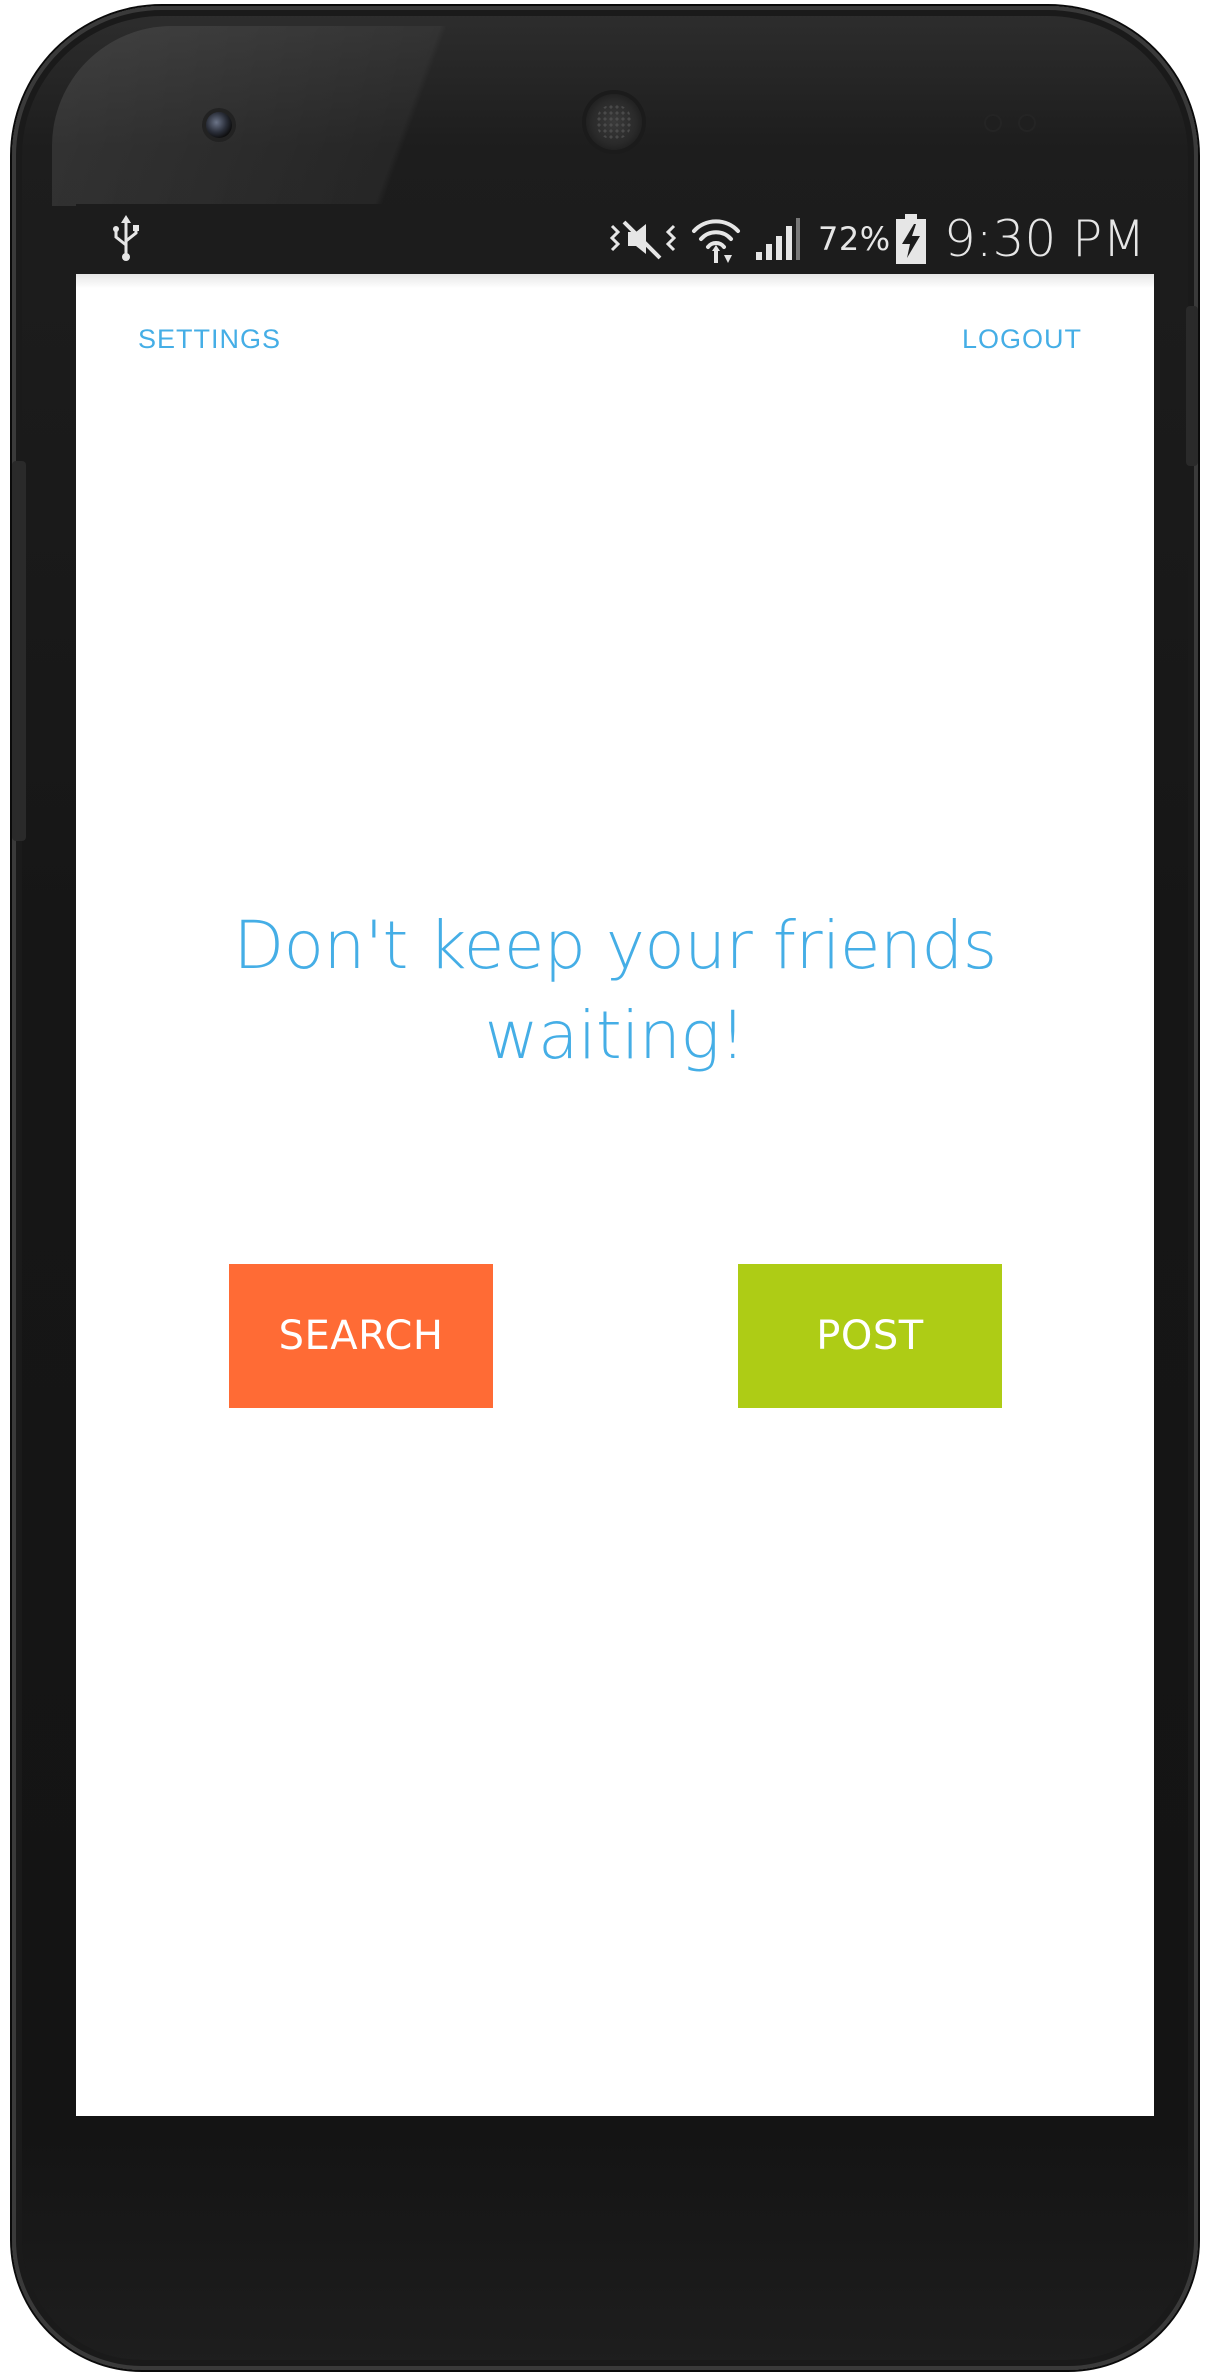  Describe the element at coordinates (1192, 386) in the screenshot. I see `power-button` at that location.